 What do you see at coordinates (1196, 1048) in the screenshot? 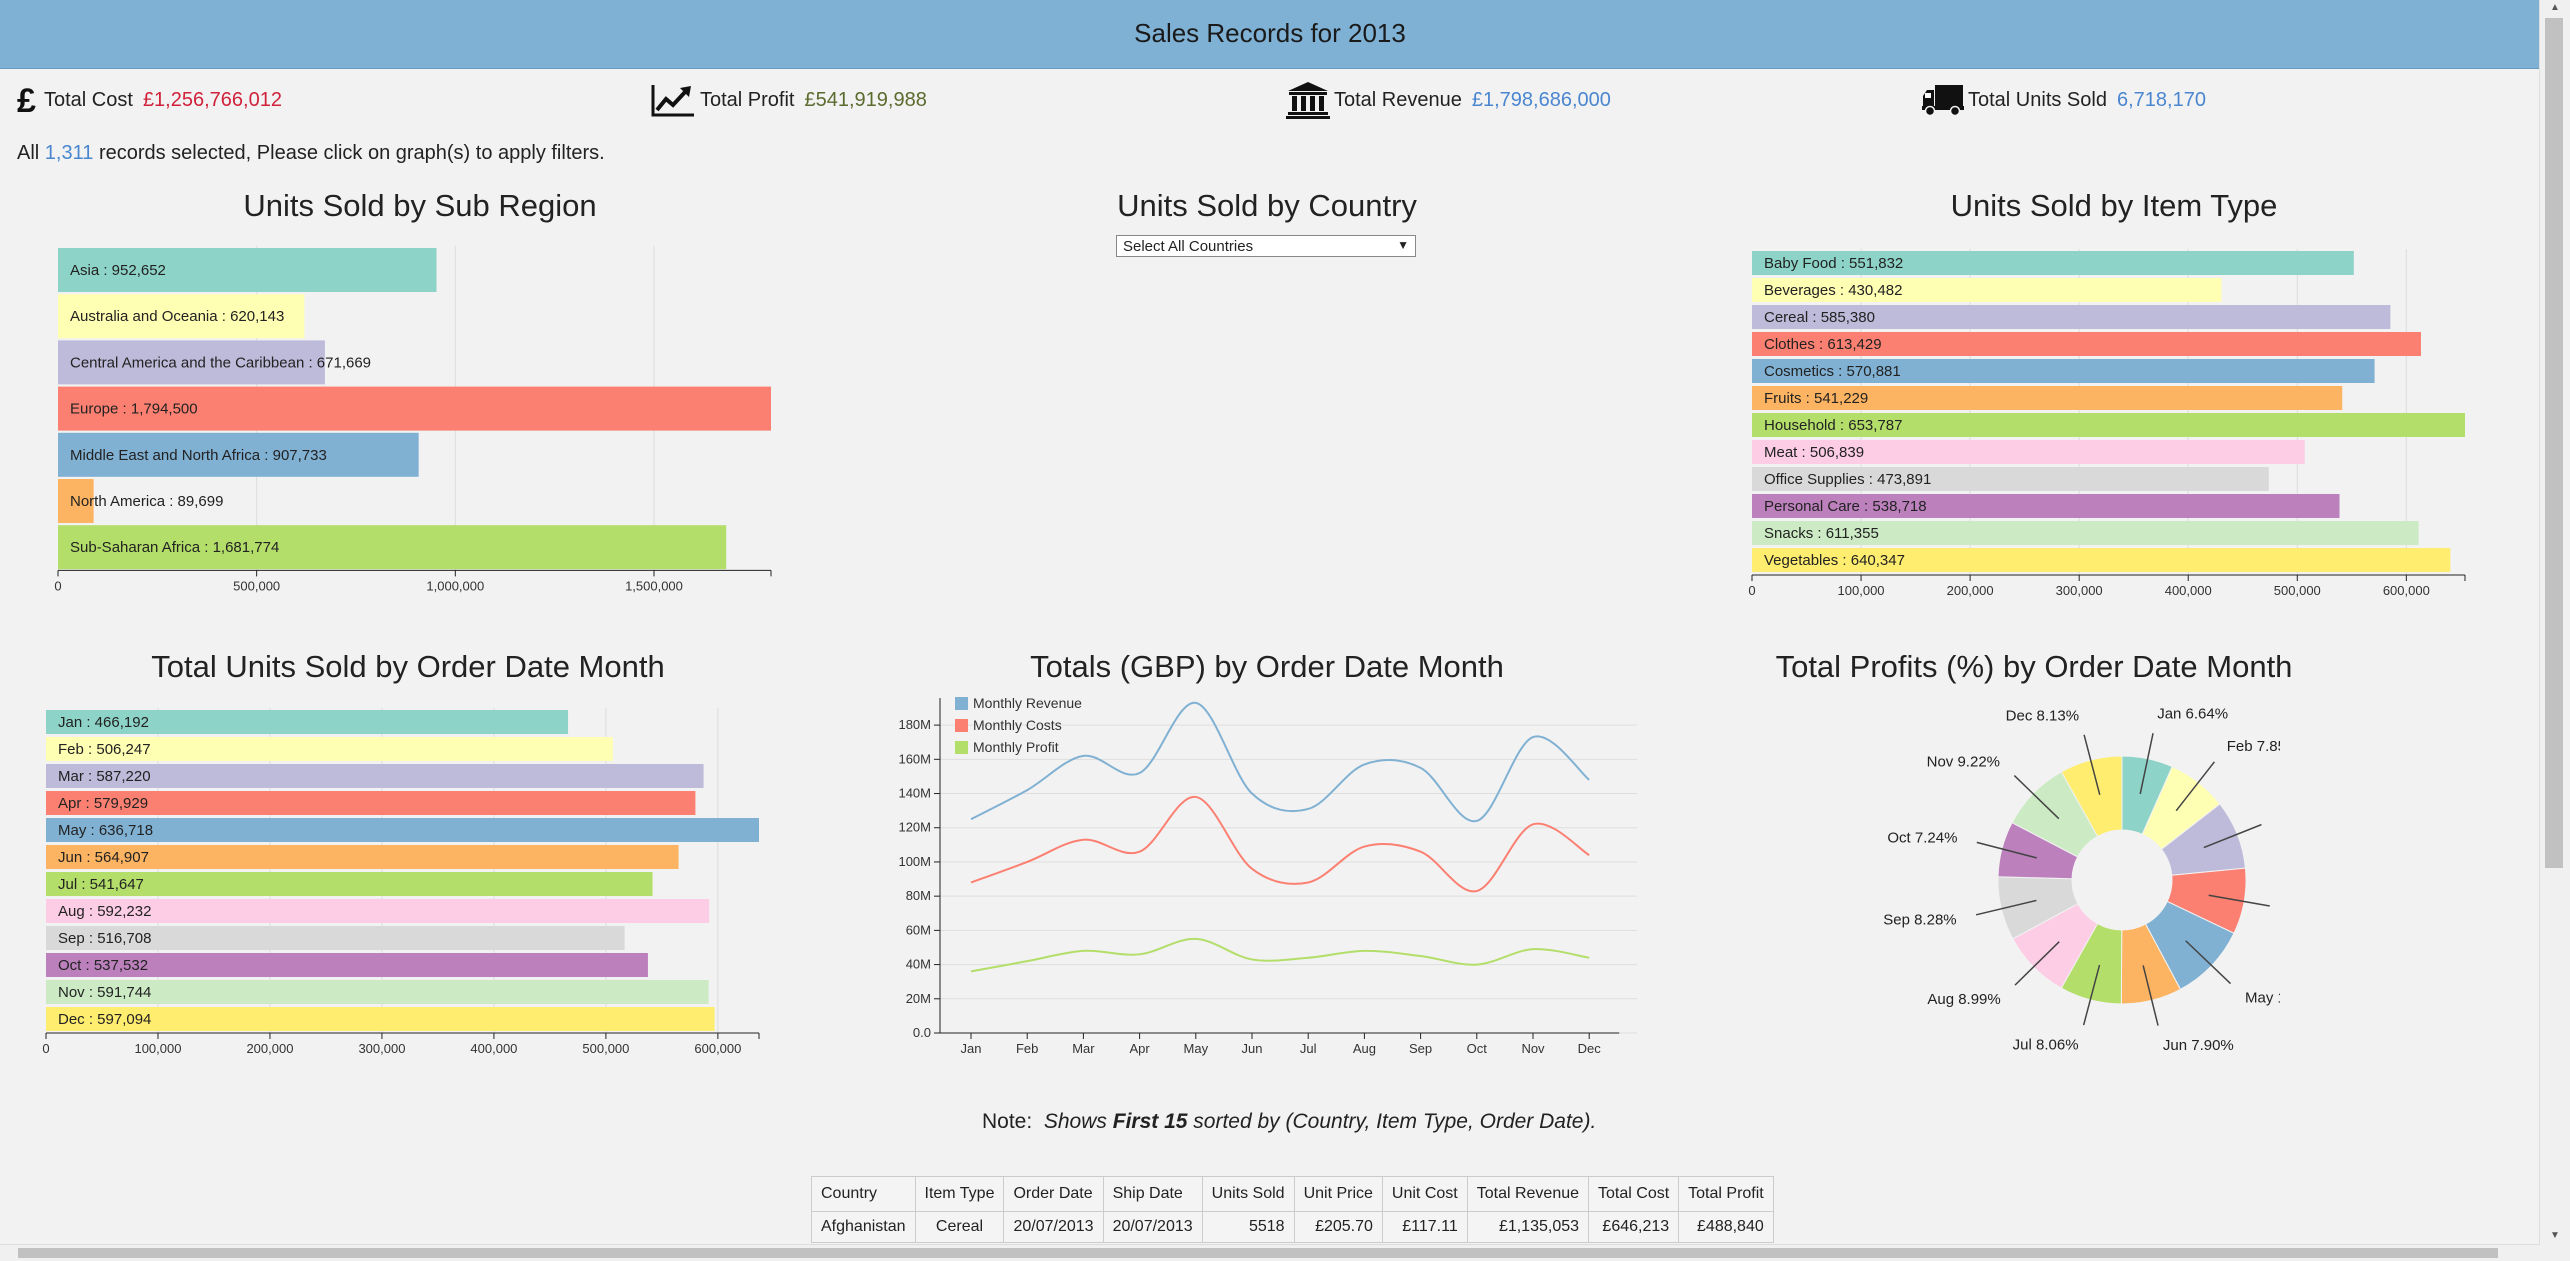
I see `x-tick-label: May` at bounding box center [1196, 1048].